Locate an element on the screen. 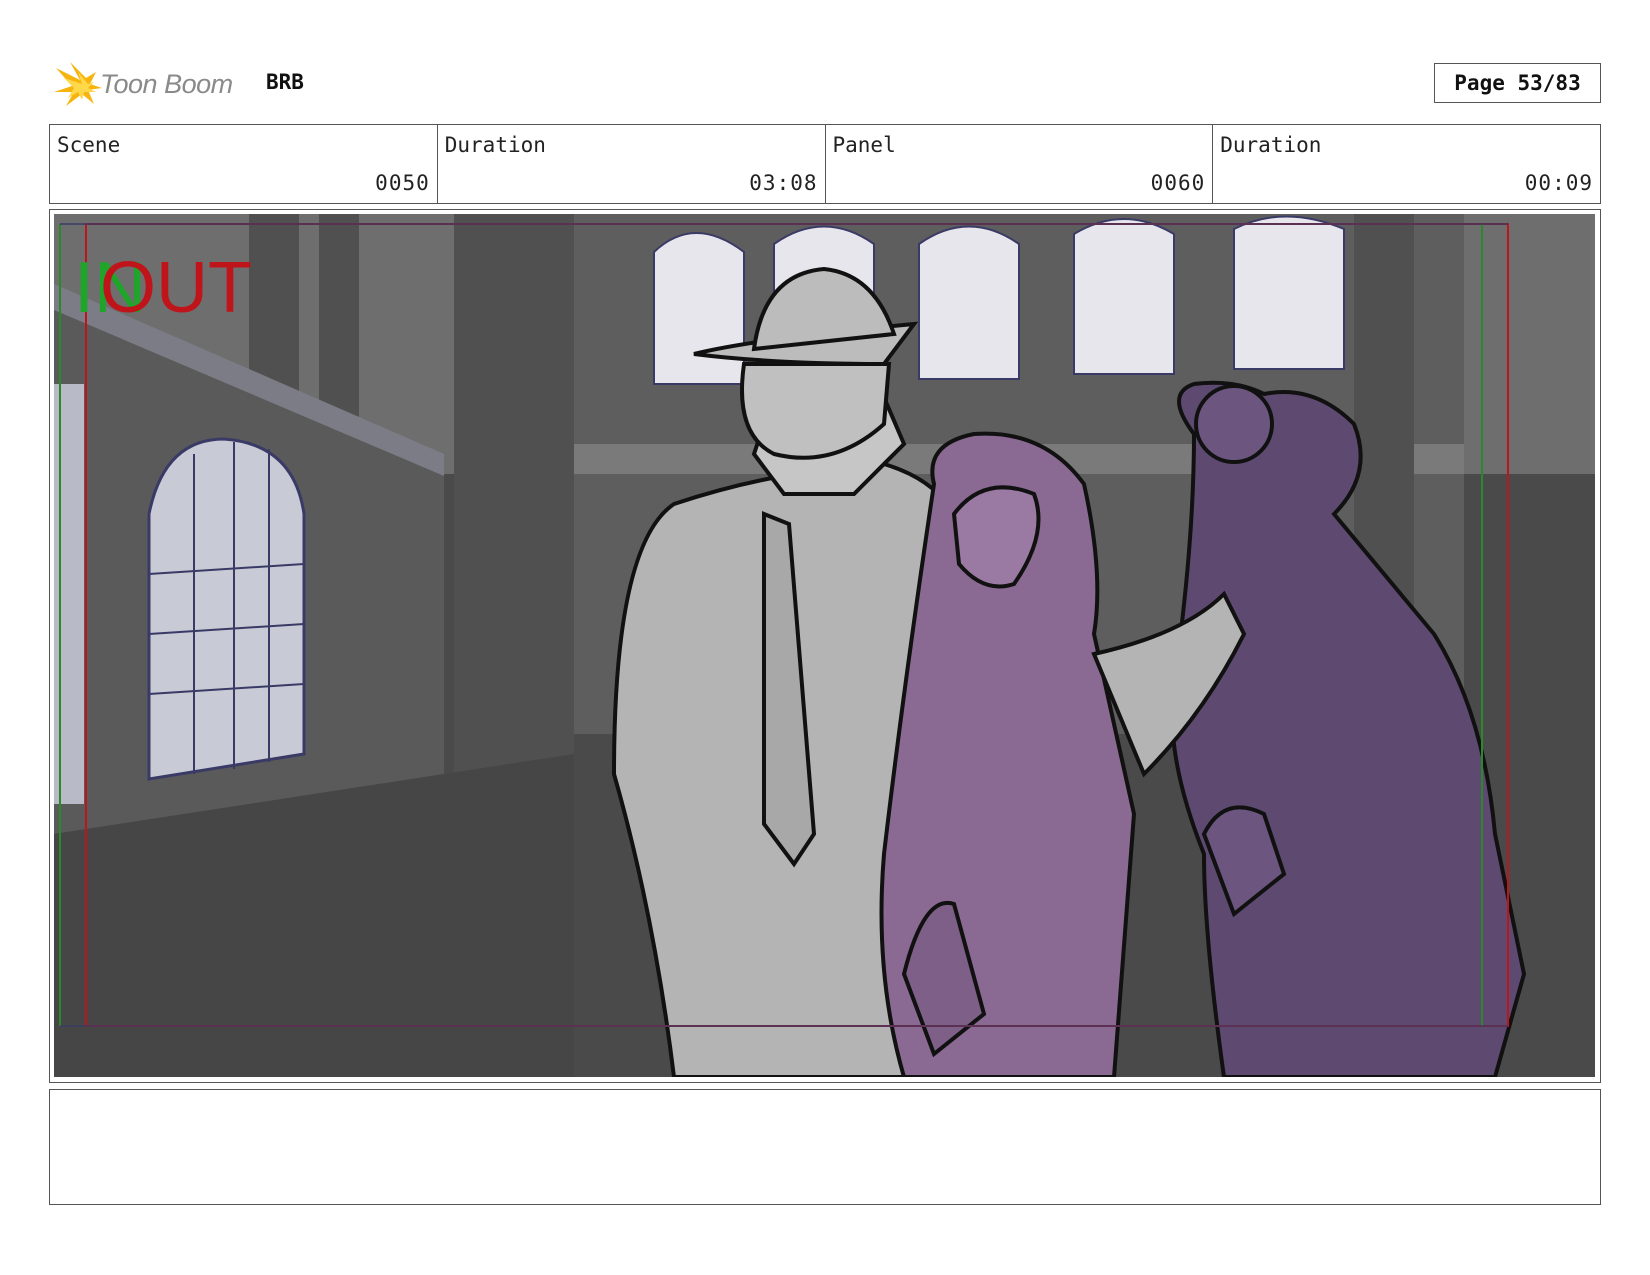 Image resolution: width=1650 pixels, height=1275 pixels. scene-duration-cell: Duration 03:08 is located at coordinates (632, 164).